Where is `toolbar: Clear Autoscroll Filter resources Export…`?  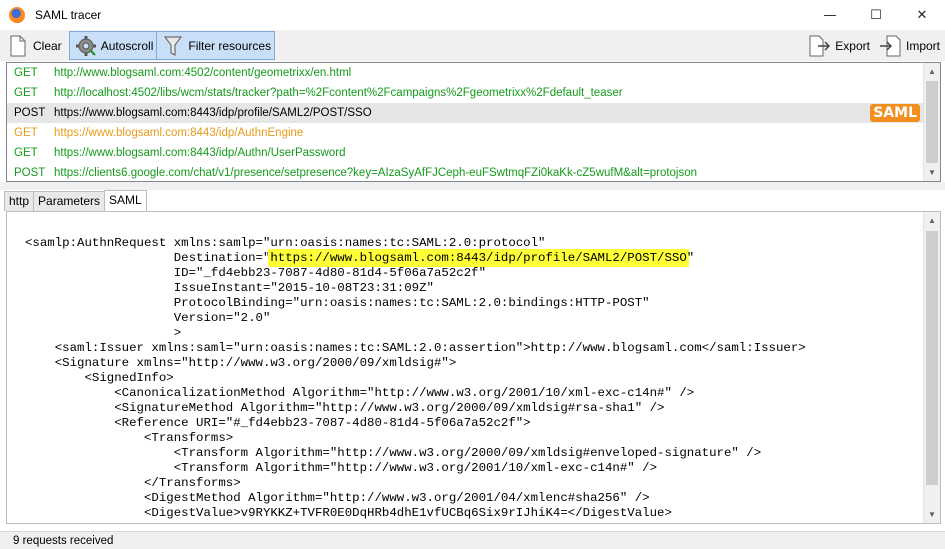 toolbar: Clear Autoscroll Filter resources Export… is located at coordinates (472, 45).